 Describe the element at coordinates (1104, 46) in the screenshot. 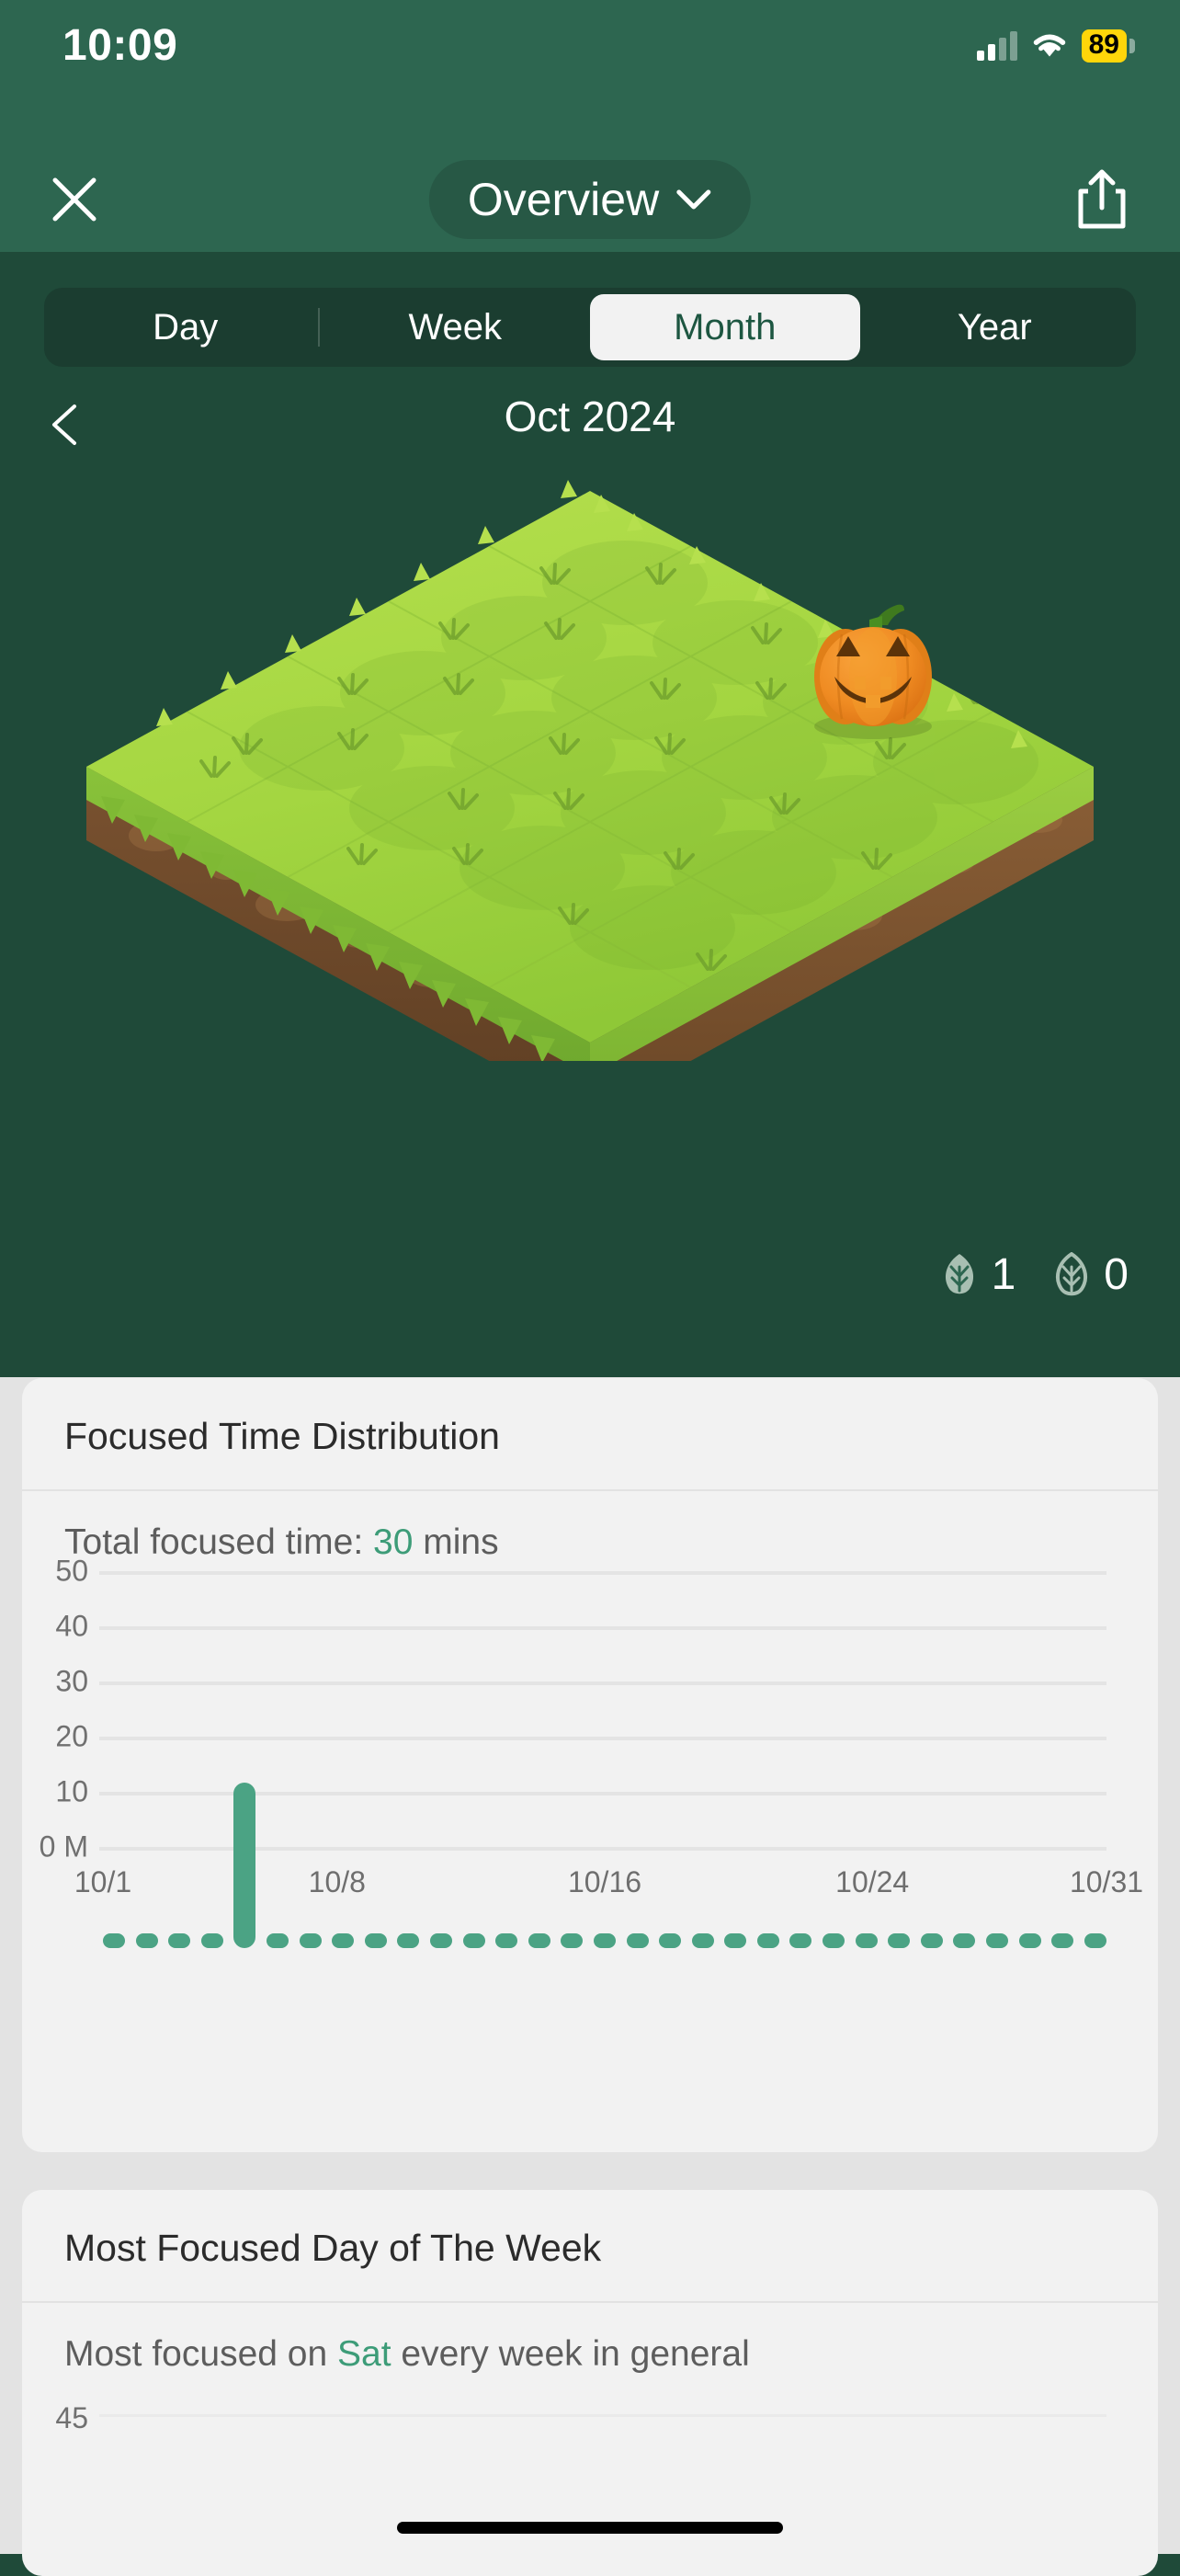

I see `battery-percent-badge: 89` at that location.